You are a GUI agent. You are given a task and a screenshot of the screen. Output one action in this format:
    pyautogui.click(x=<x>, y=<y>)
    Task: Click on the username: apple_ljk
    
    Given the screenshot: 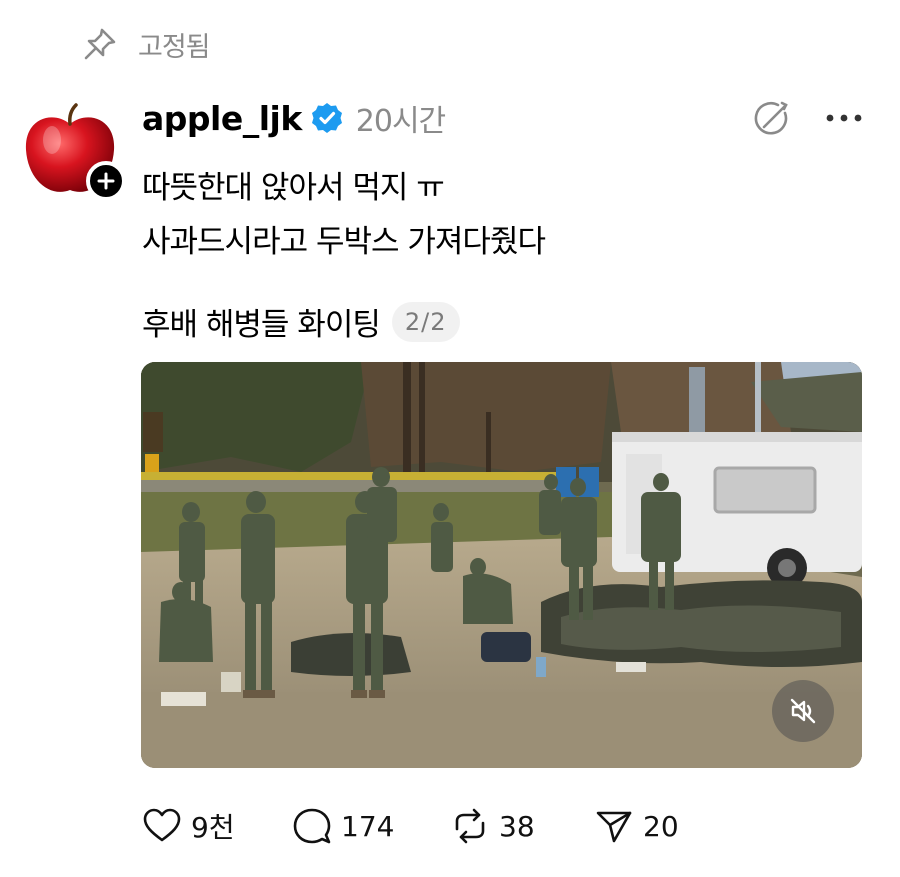 What is the action you would take?
    pyautogui.click(x=222, y=118)
    